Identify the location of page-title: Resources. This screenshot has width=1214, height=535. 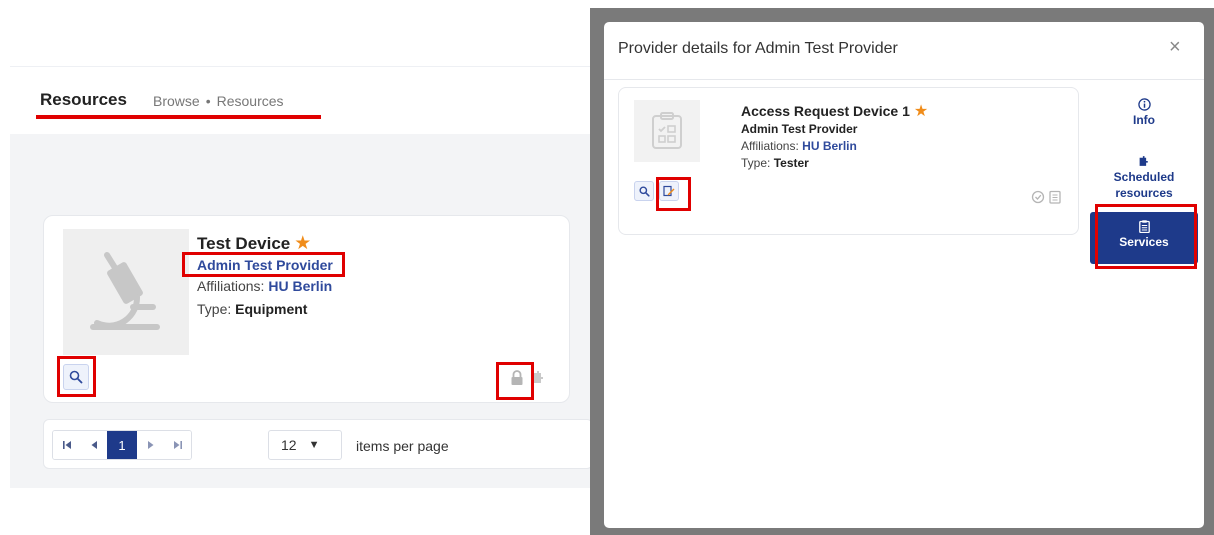
(83, 99).